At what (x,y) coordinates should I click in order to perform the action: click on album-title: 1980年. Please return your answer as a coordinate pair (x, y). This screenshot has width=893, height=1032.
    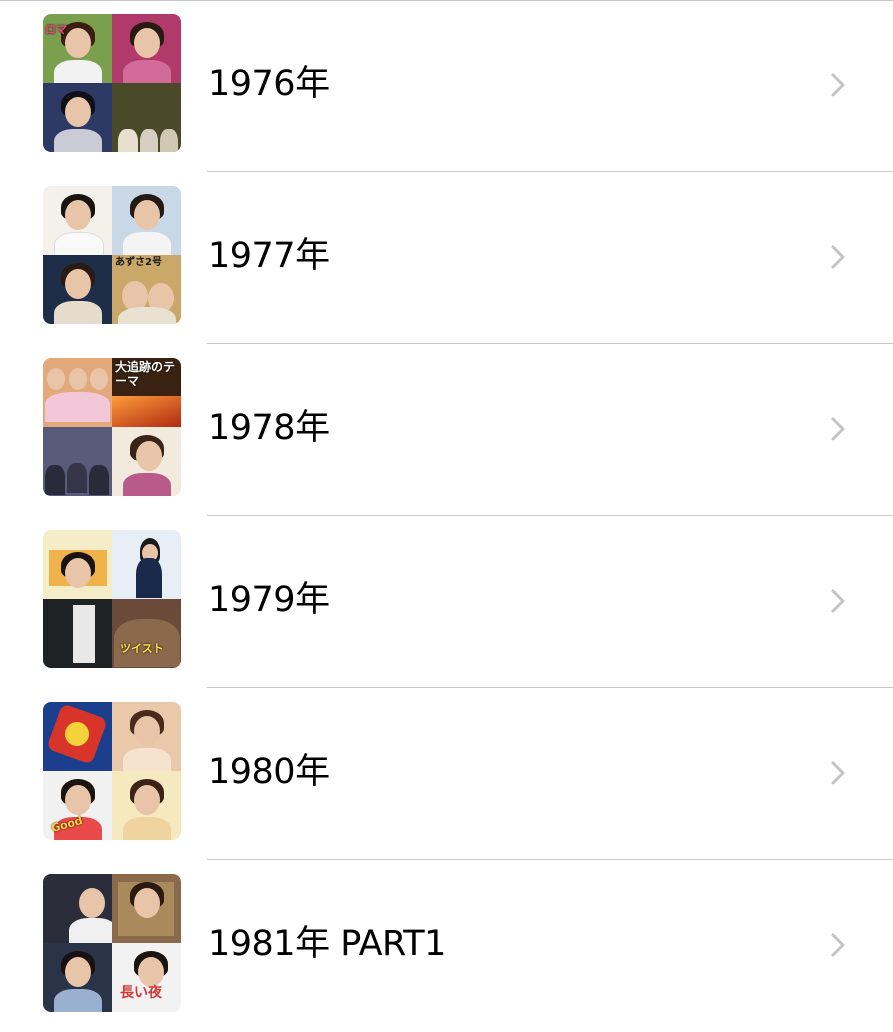
    Looking at the image, I should click on (269, 772).